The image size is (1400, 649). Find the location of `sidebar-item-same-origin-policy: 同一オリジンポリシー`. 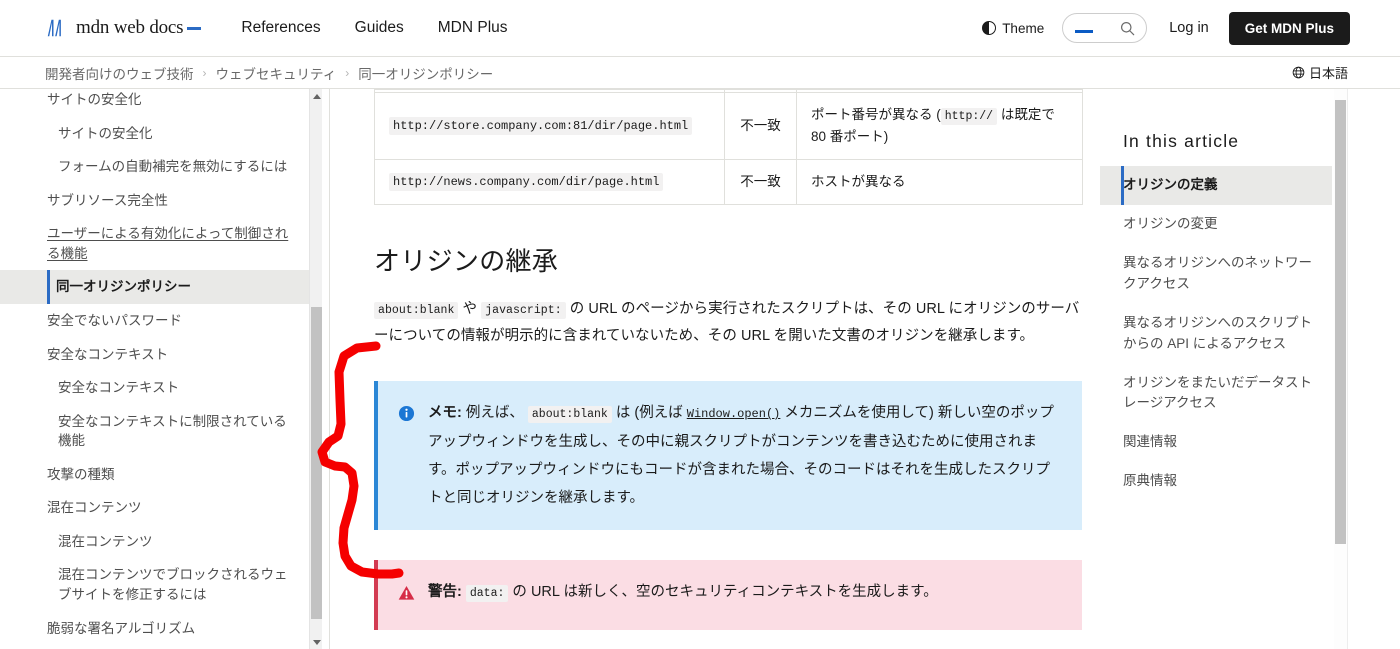

sidebar-item-same-origin-policy: 同一オリジンポリシー is located at coordinates (156, 287).